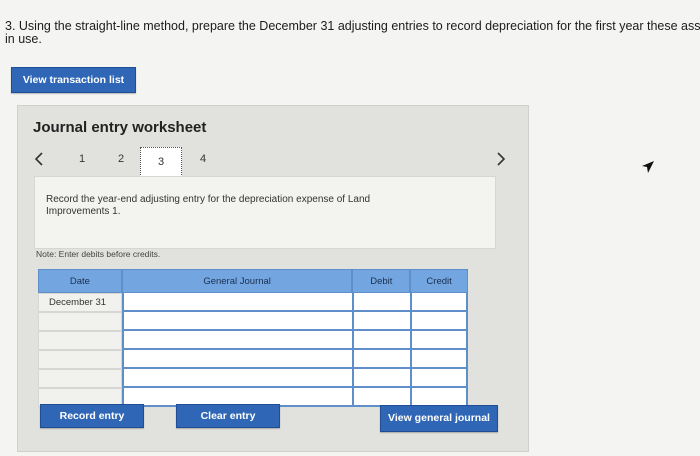 This screenshot has height=456, width=700. Describe the element at coordinates (80, 281) in the screenshot. I see `date-header: Date` at that location.